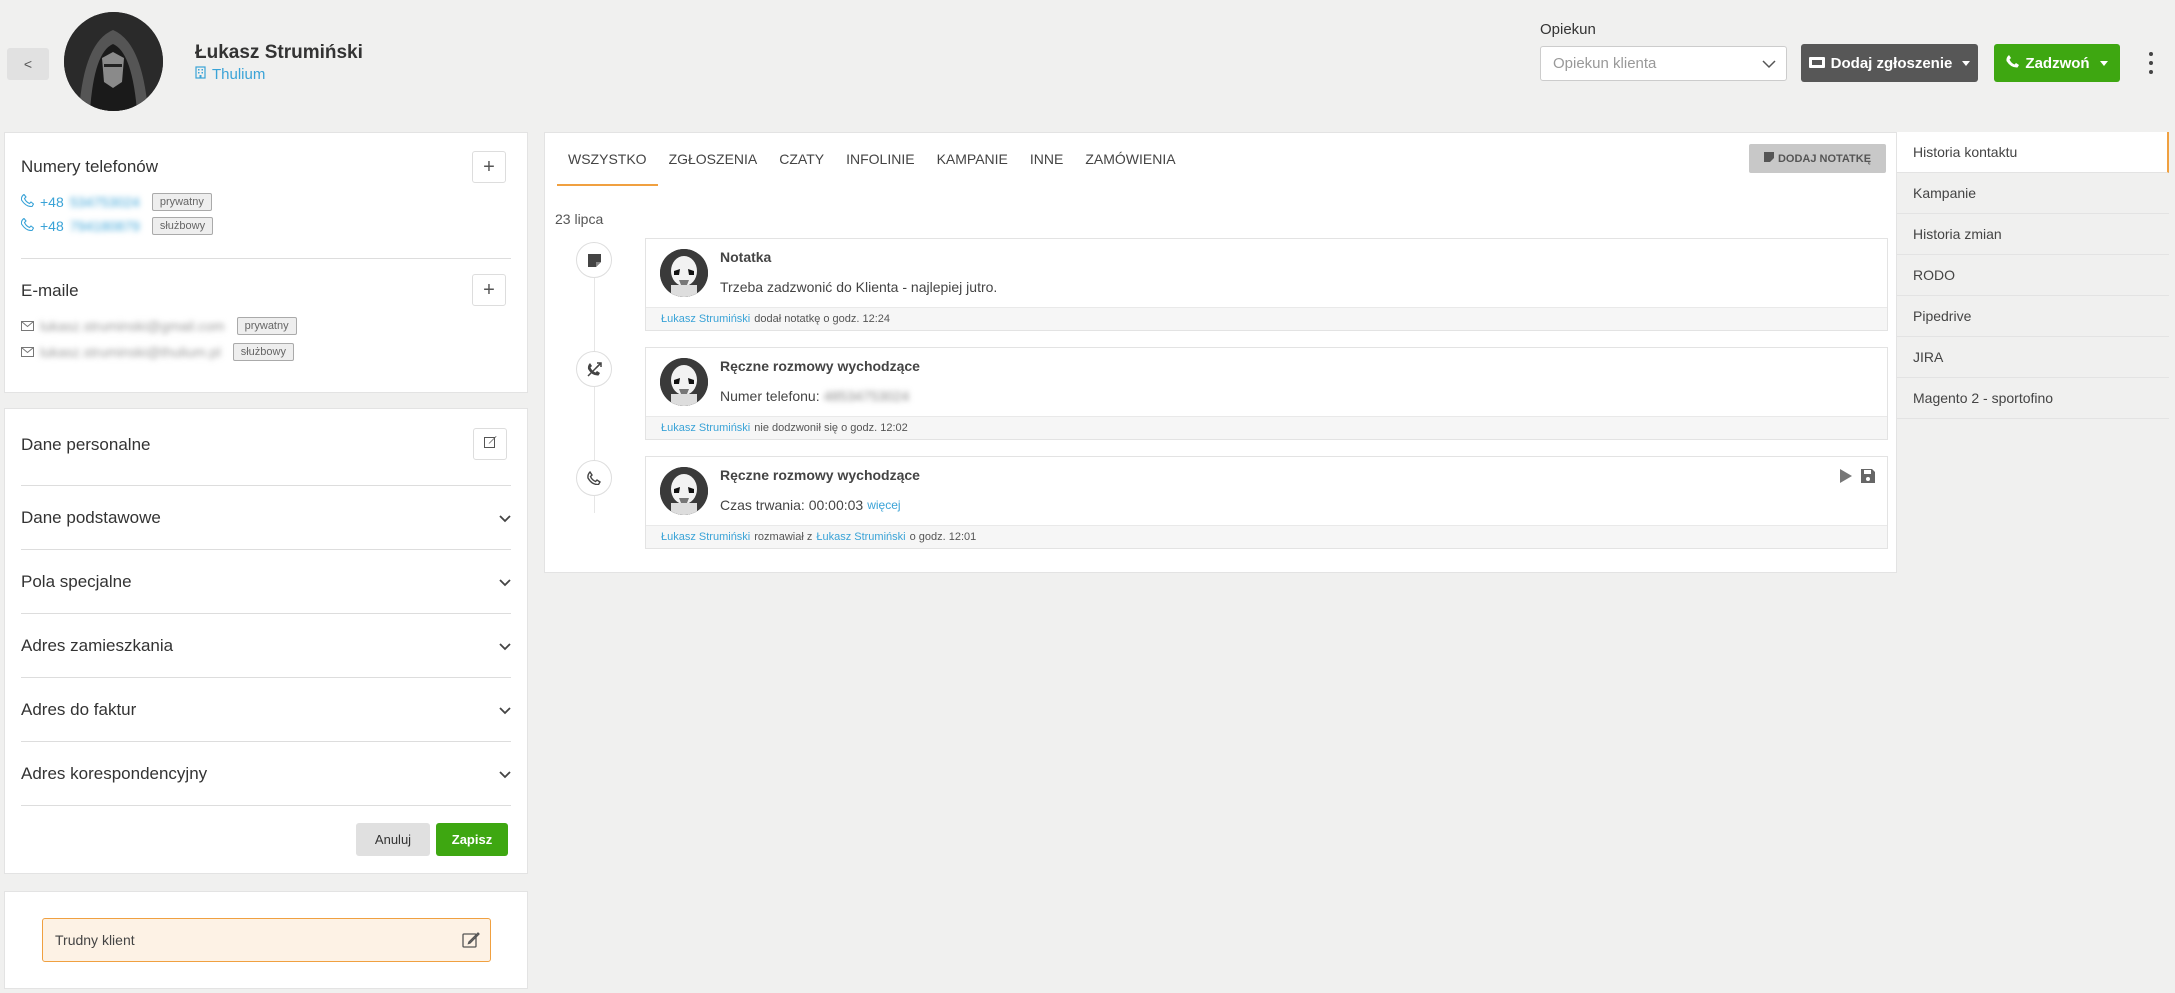 The height and width of the screenshot is (993, 2175). I want to click on tab-infolinie: INFOLINIE, so click(880, 159).